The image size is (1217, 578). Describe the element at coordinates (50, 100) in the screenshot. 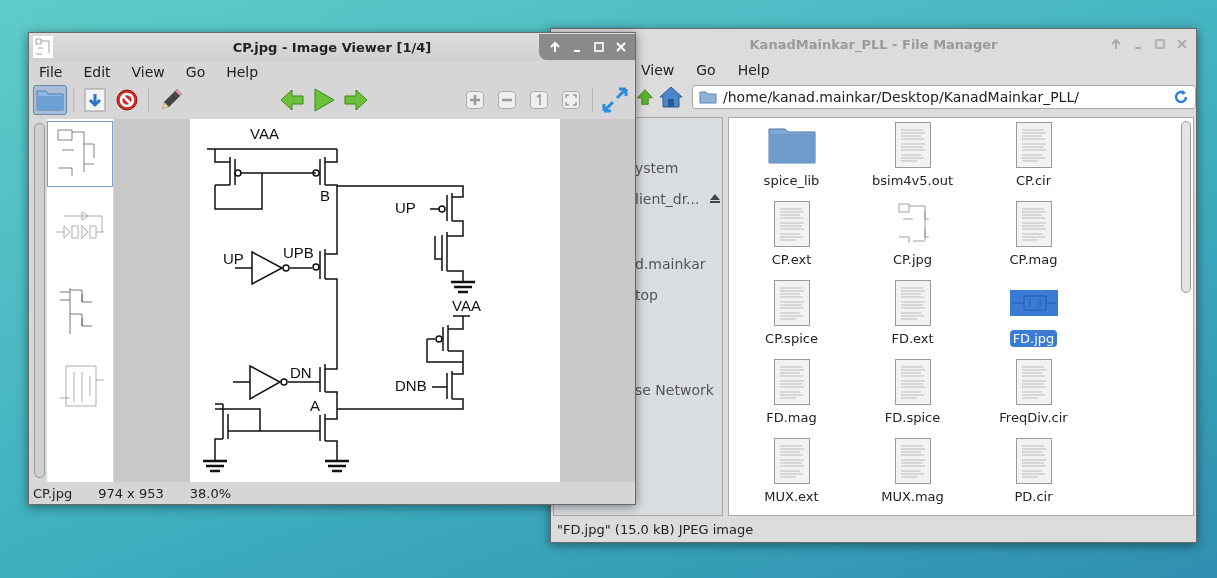

I see `open-button` at that location.